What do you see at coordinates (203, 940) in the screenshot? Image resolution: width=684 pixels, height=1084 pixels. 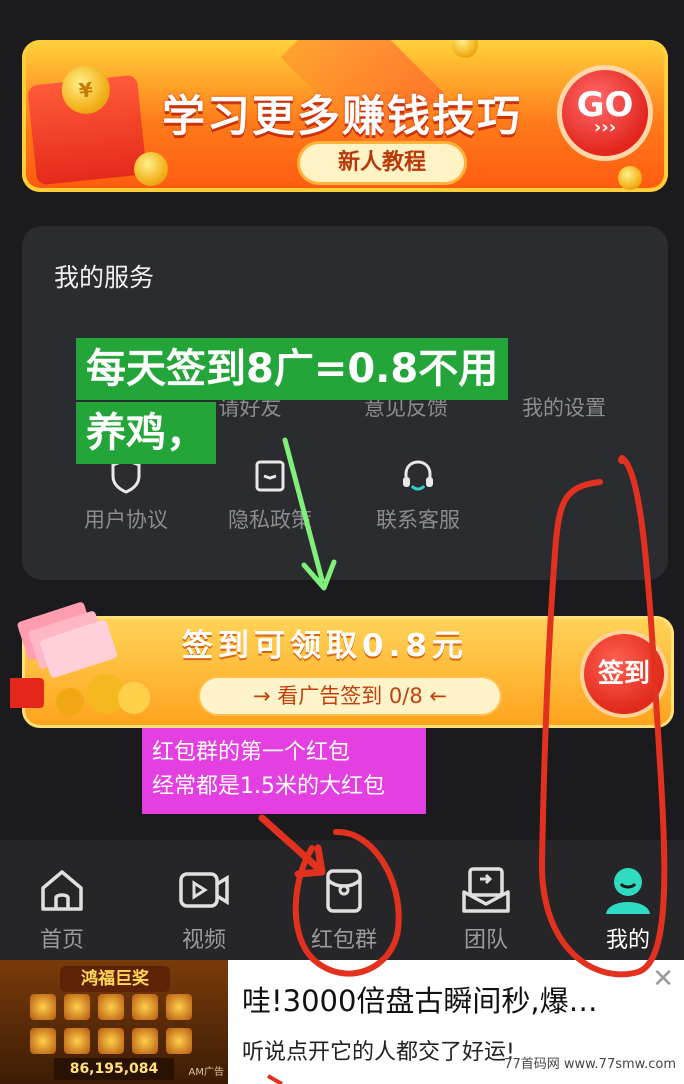 I see `nav-label: 视频` at bounding box center [203, 940].